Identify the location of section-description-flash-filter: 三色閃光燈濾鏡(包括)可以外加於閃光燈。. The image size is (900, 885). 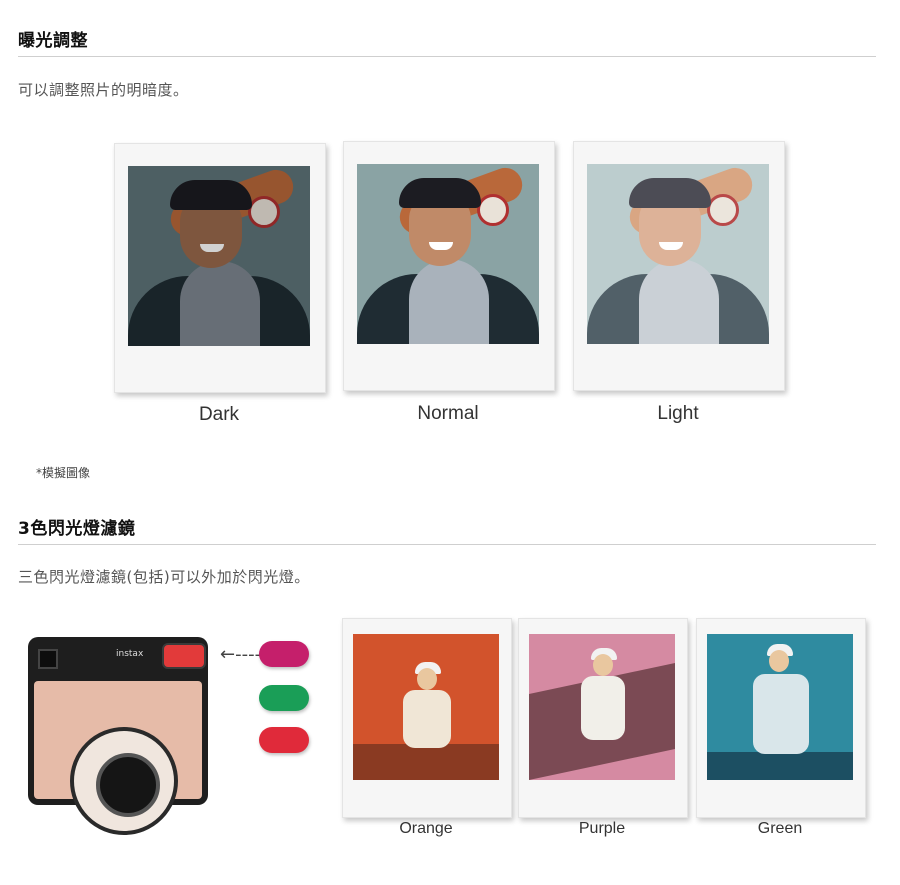
(164, 577).